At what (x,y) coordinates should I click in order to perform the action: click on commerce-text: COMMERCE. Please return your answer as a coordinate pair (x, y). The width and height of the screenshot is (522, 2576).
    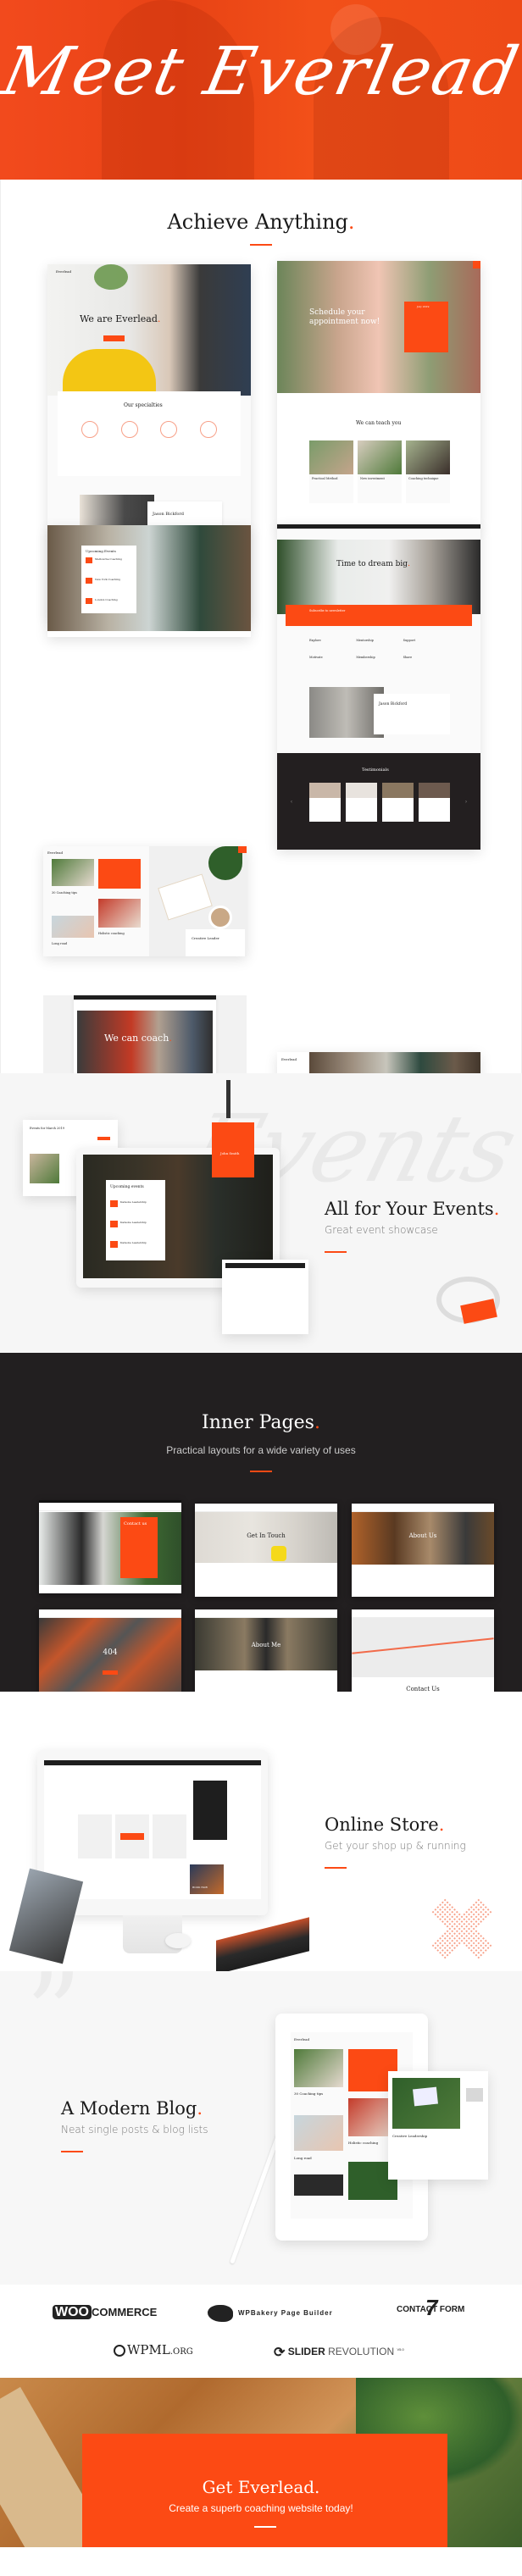
    Looking at the image, I should click on (125, 2312).